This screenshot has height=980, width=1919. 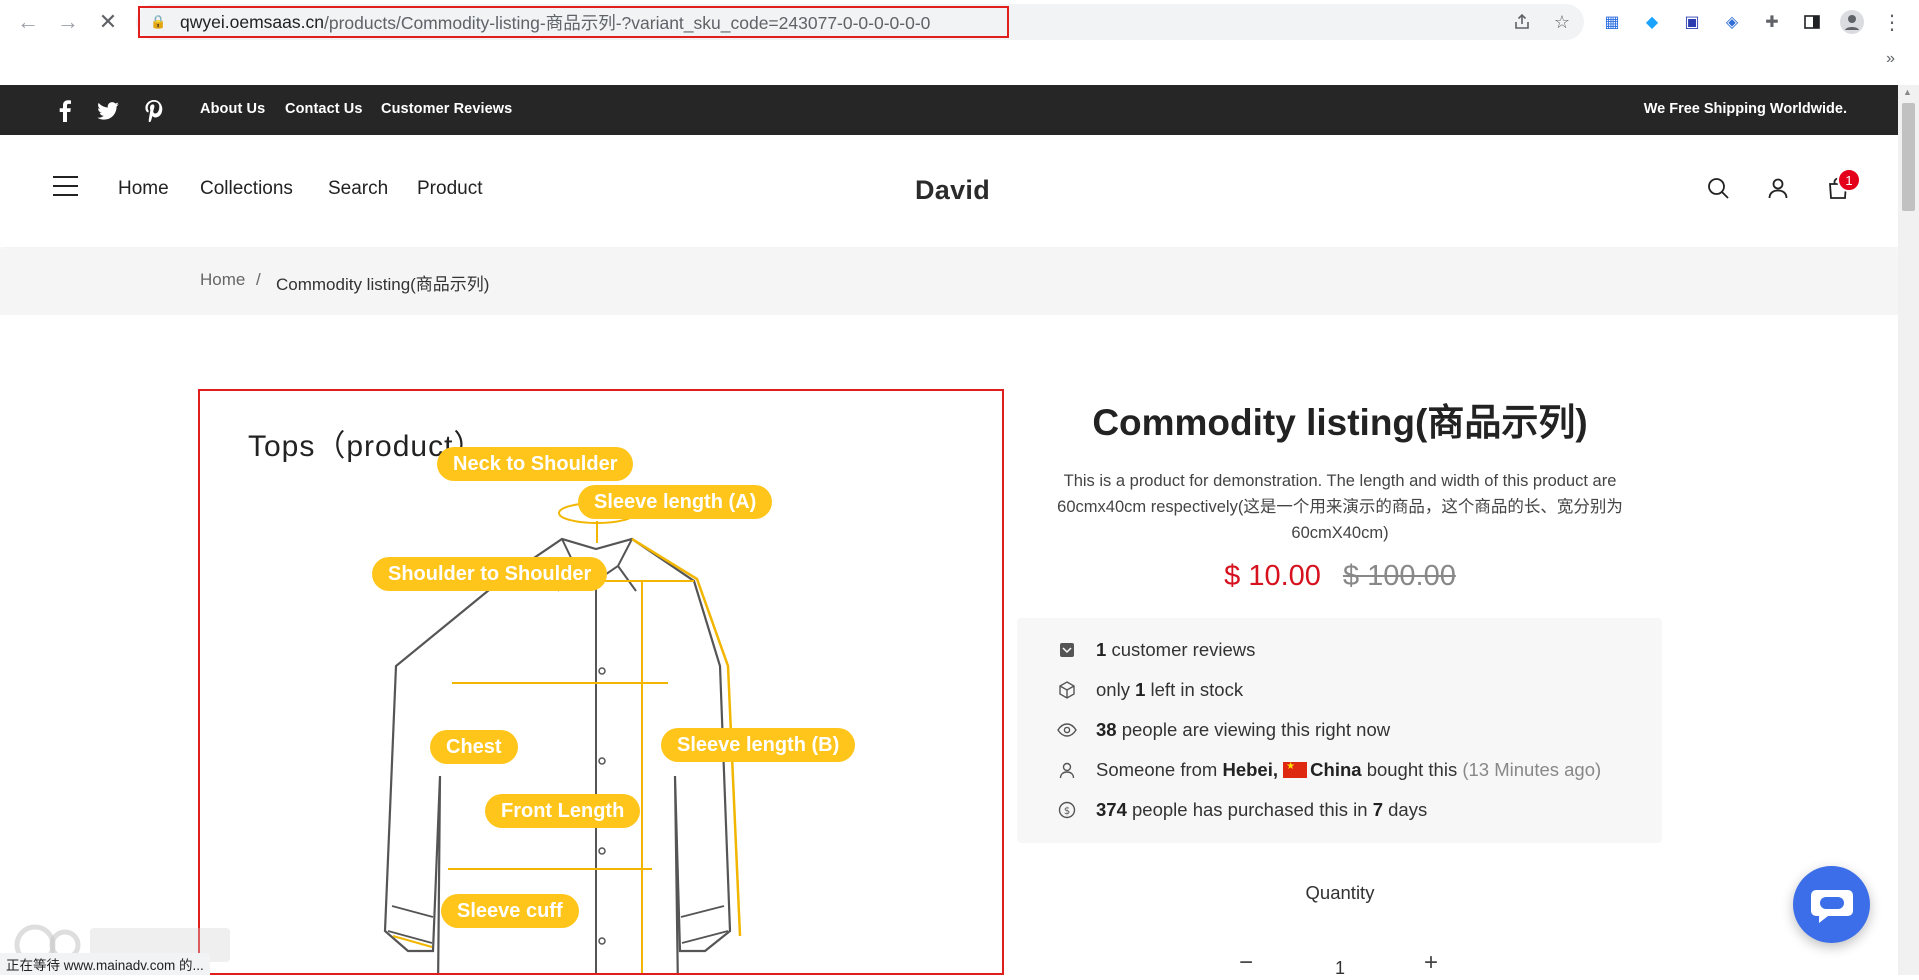 What do you see at coordinates (1067, 690) in the screenshot?
I see `box-icon` at bounding box center [1067, 690].